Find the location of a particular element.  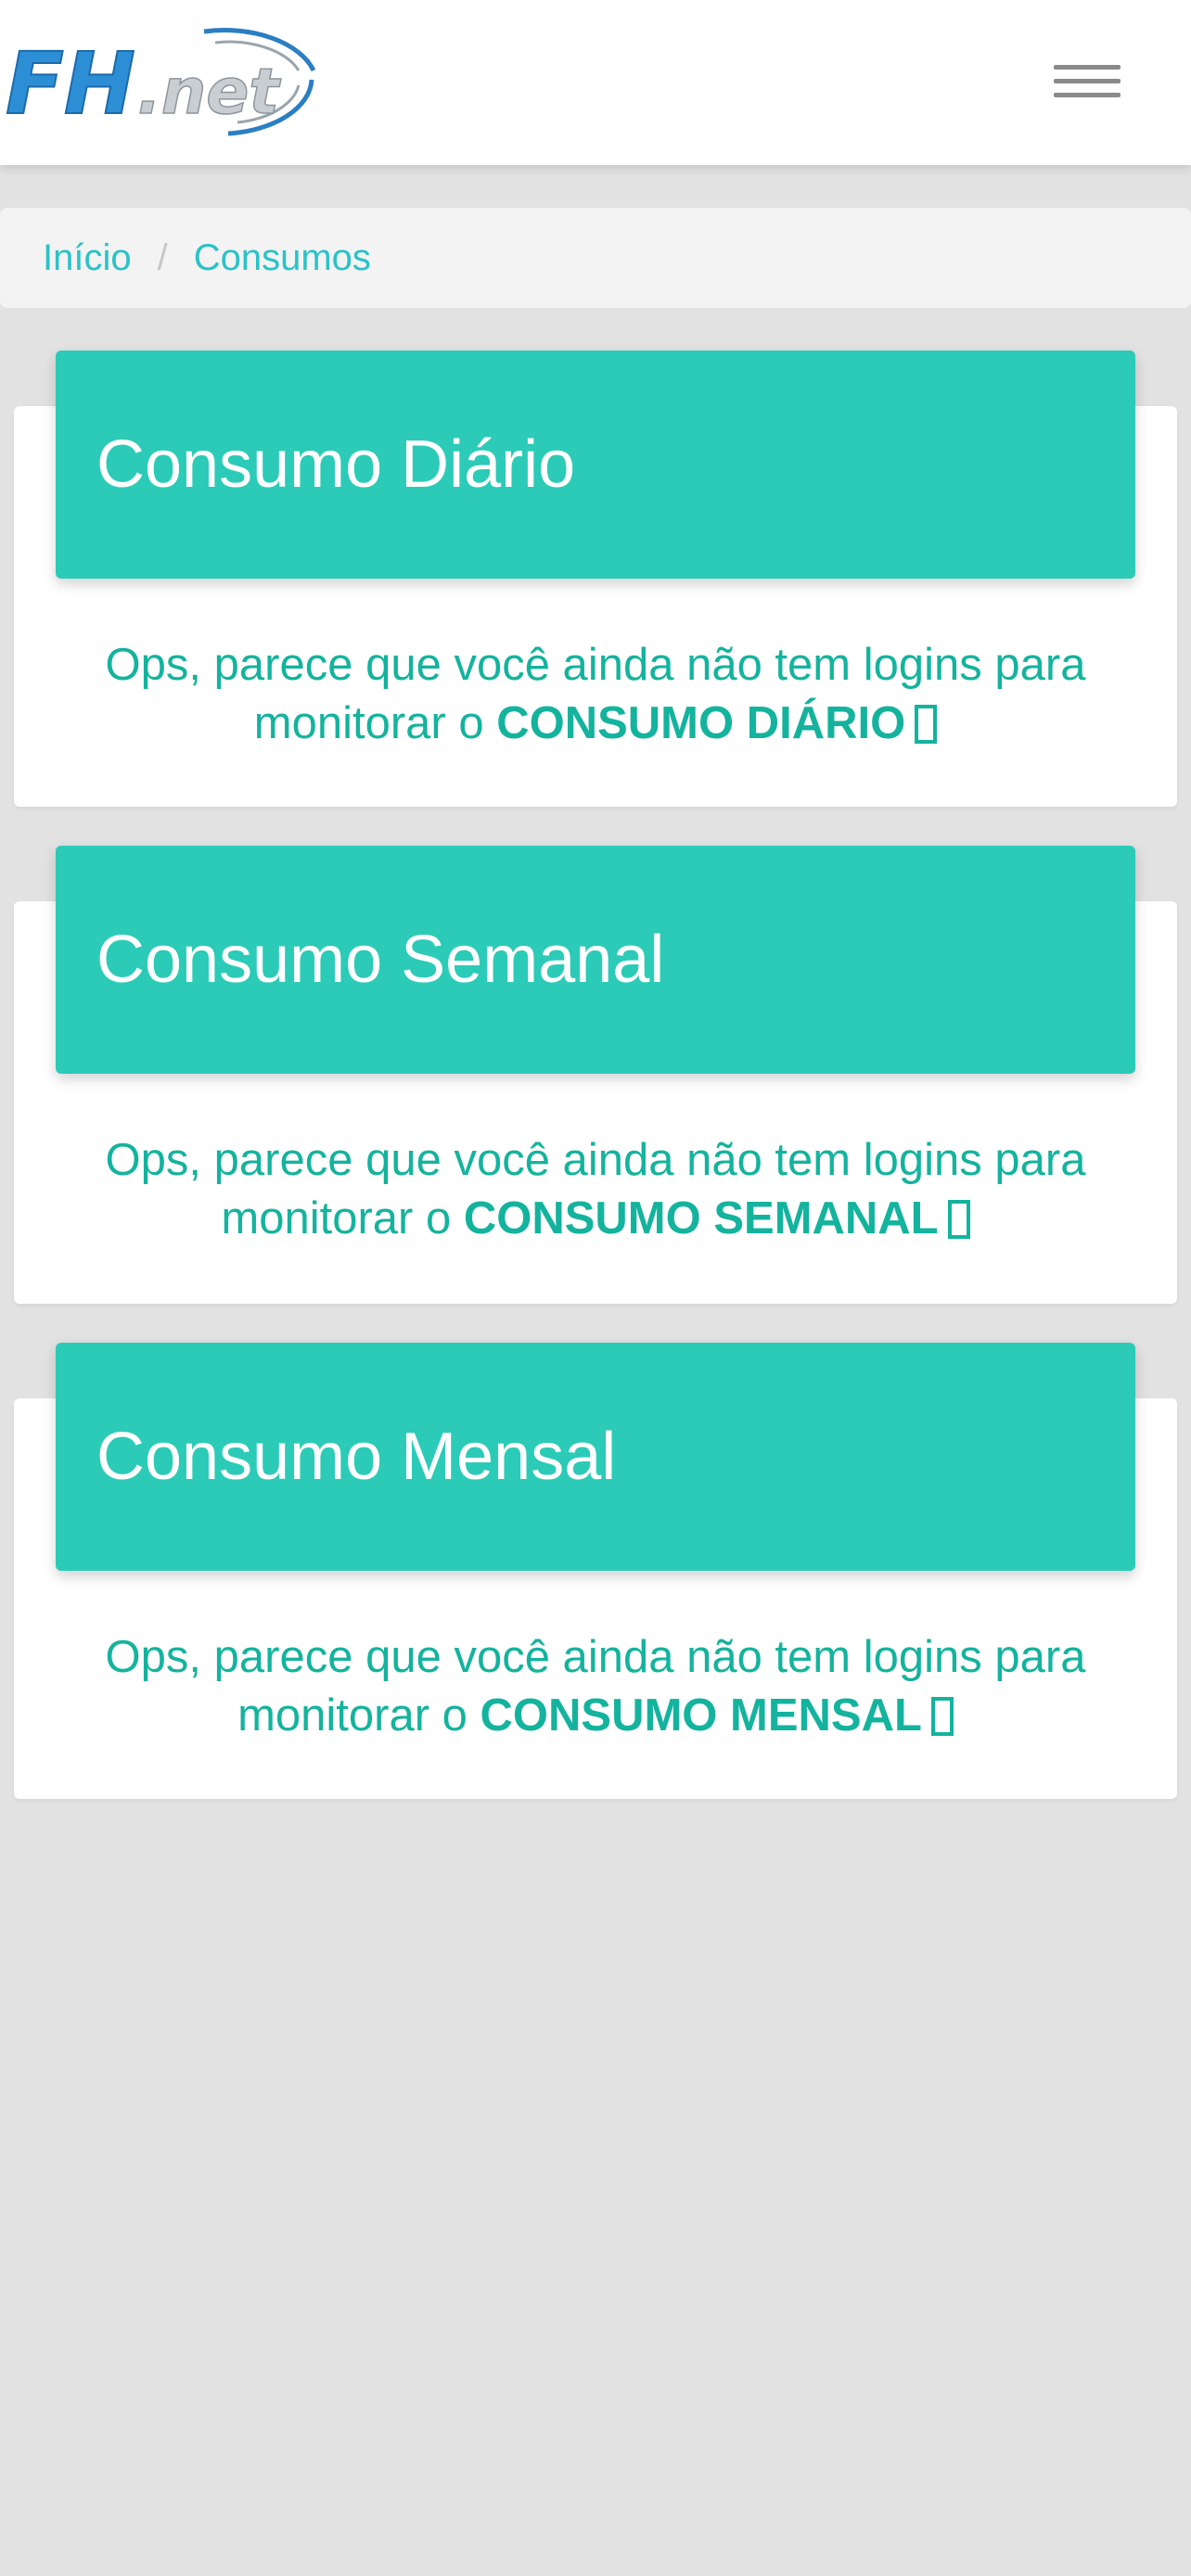

card-message-emphasis: CONSUMO MENSAL is located at coordinates (701, 1715).